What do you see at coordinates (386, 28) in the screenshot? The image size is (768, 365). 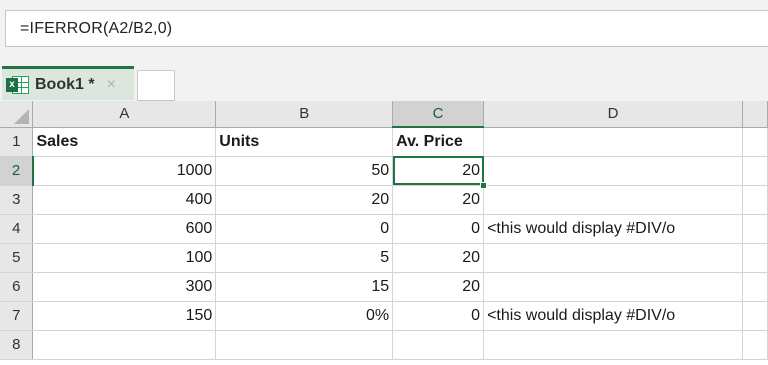 I see `formula-bar: =IFERROR(A2/B2,0)` at bounding box center [386, 28].